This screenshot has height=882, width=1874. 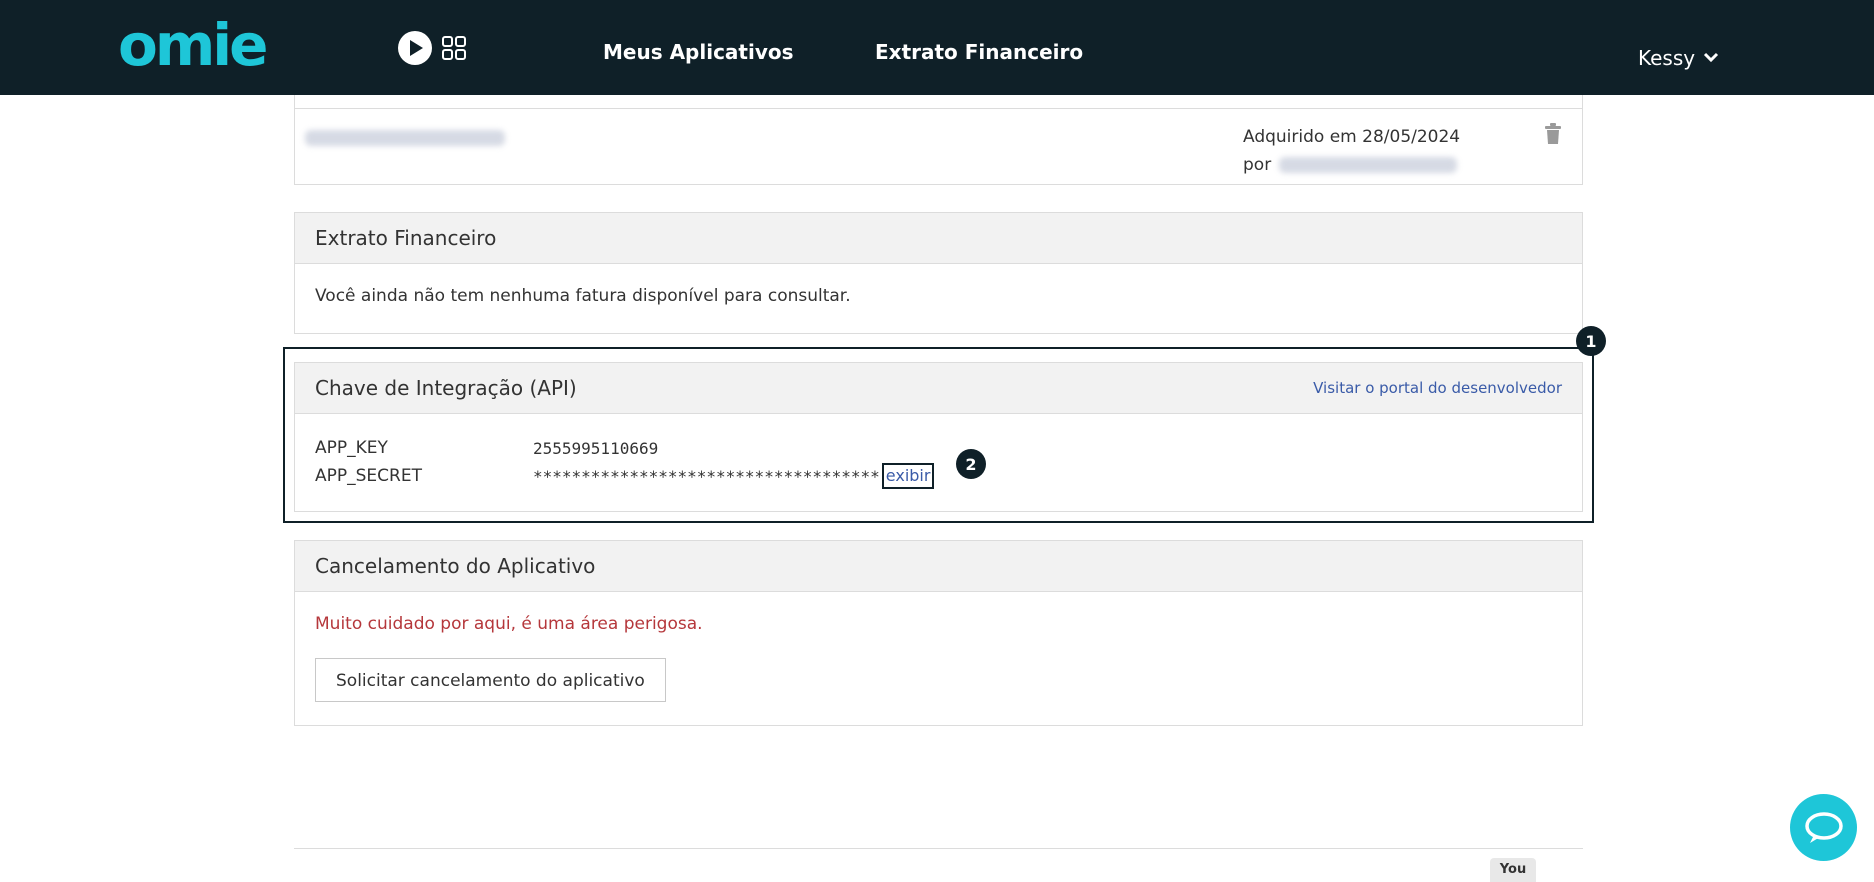 I want to click on app-key-row: APP_KEY 2555995110669, so click(x=938, y=448).